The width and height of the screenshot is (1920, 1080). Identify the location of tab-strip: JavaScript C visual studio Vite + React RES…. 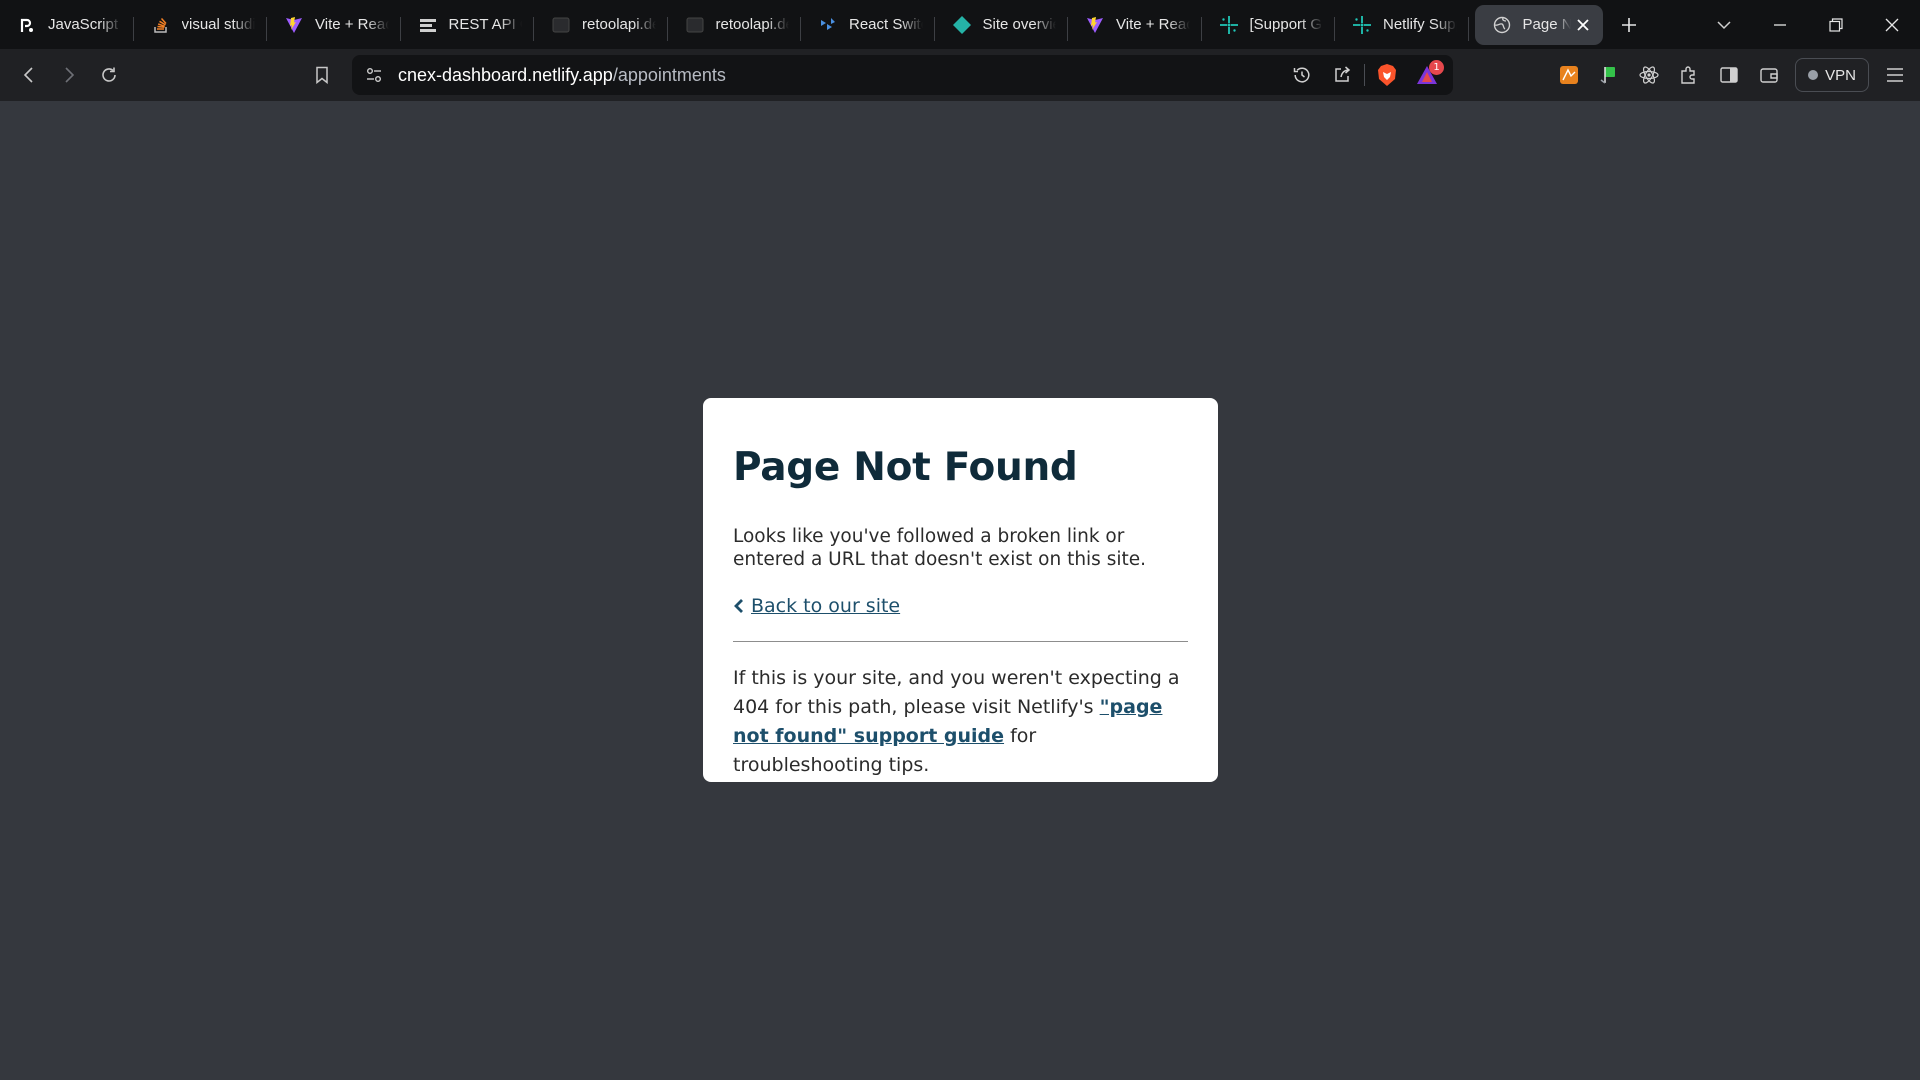
(960, 24).